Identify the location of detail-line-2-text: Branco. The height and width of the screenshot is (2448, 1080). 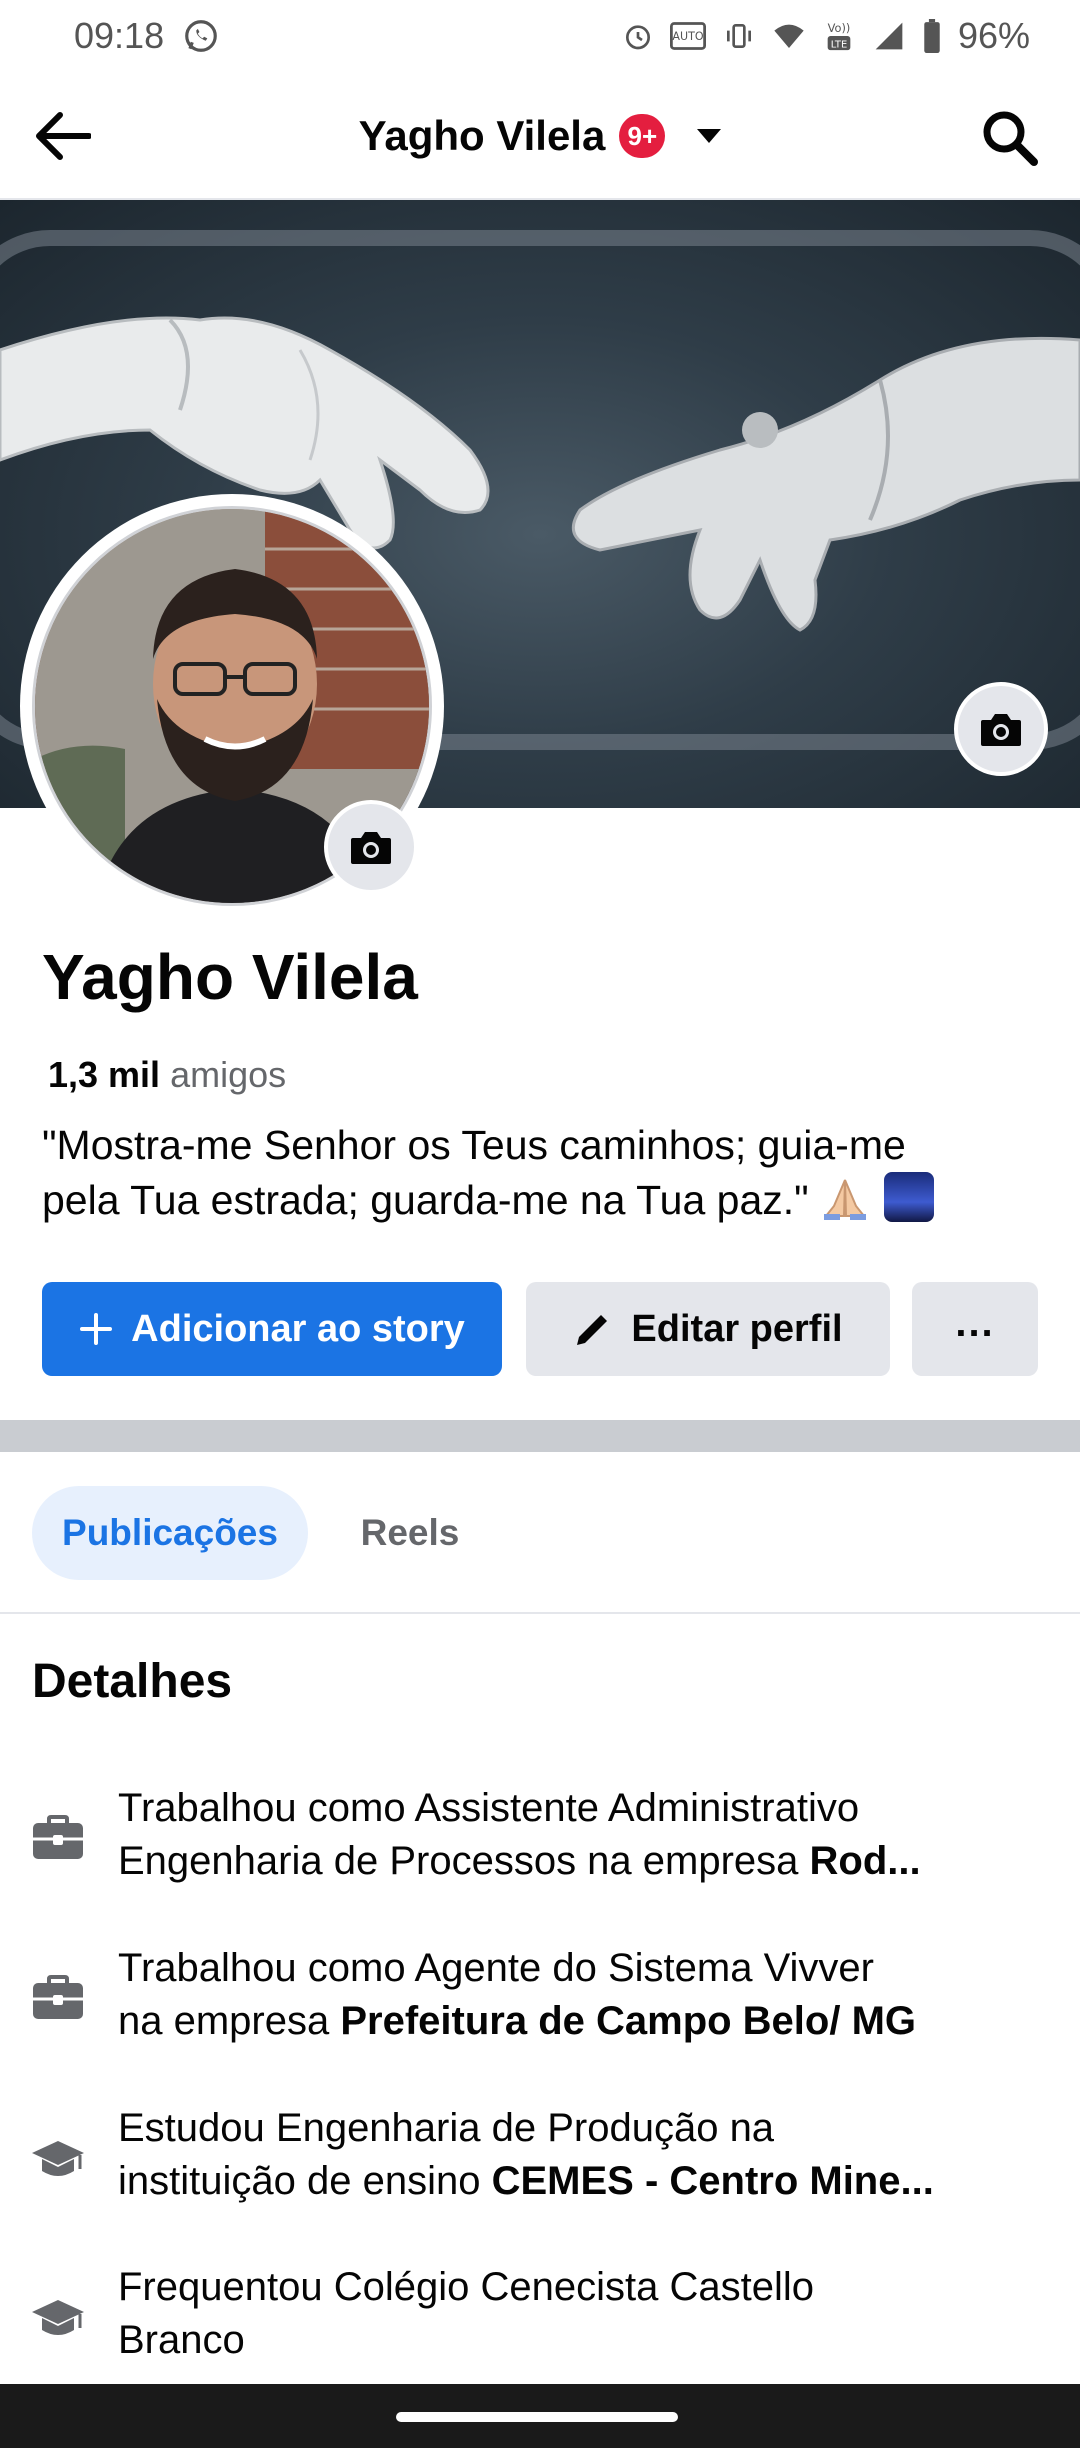
(181, 2340).